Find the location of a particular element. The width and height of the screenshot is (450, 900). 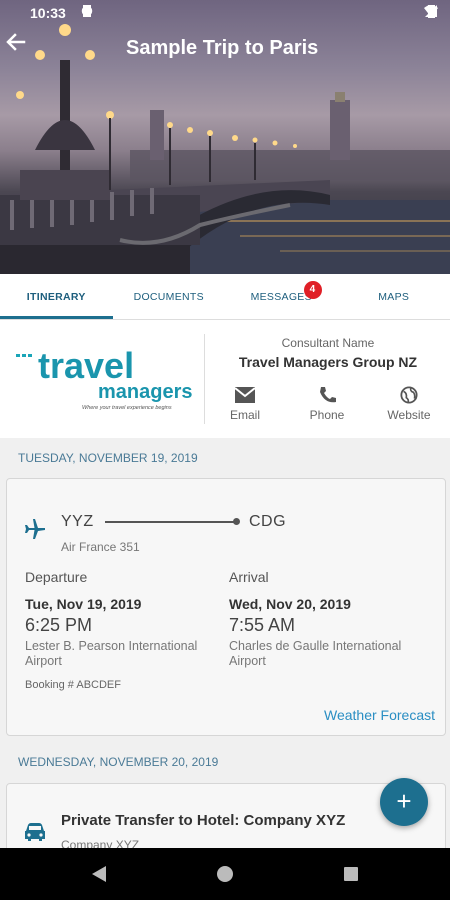

booking-reference: Booking # ABCDEF is located at coordinates (73, 685).